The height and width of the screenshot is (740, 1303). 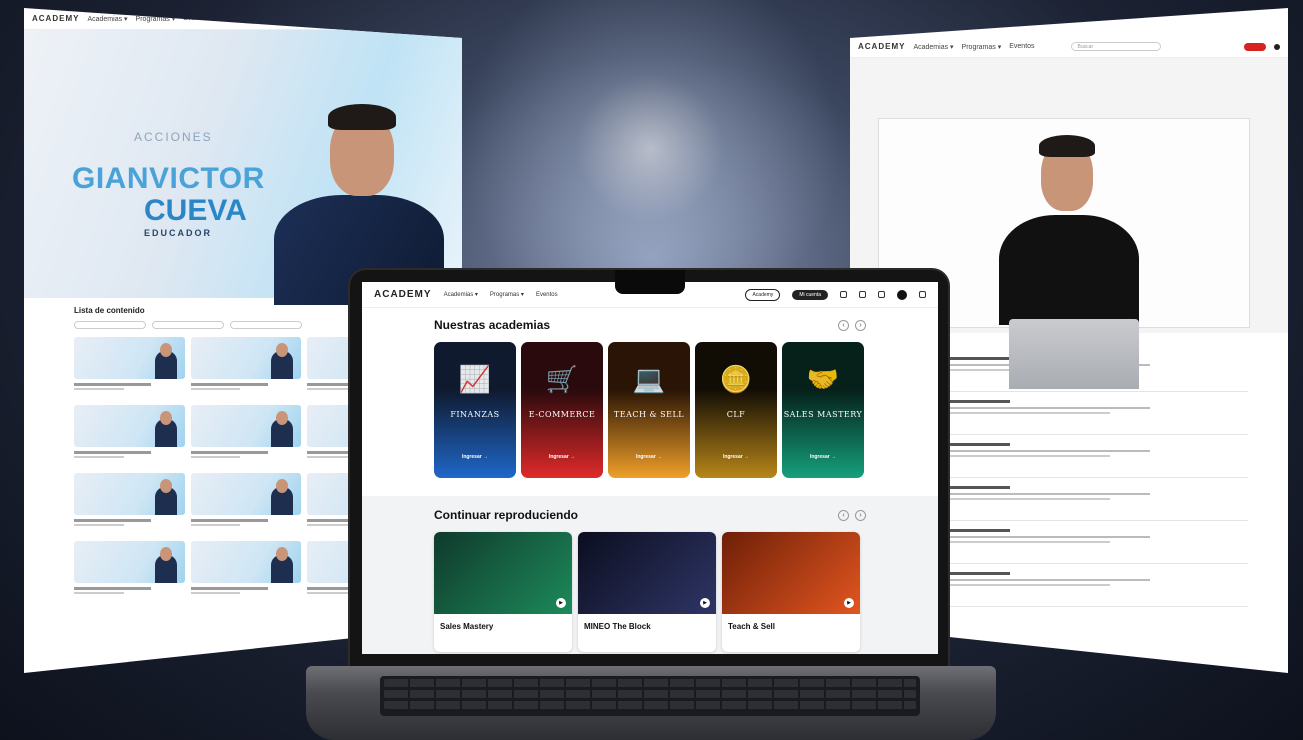 What do you see at coordinates (736, 410) in the screenshot?
I see `academy-card: 🪙 CLF Ingresar →` at bounding box center [736, 410].